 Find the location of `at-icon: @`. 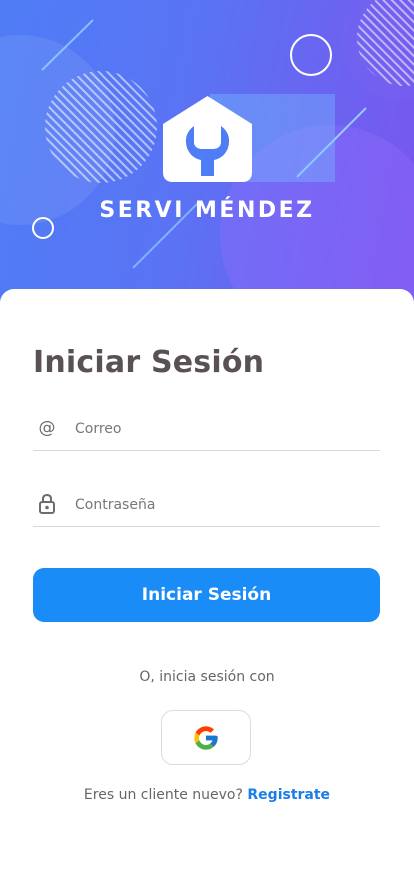

at-icon: @ is located at coordinates (47, 428).